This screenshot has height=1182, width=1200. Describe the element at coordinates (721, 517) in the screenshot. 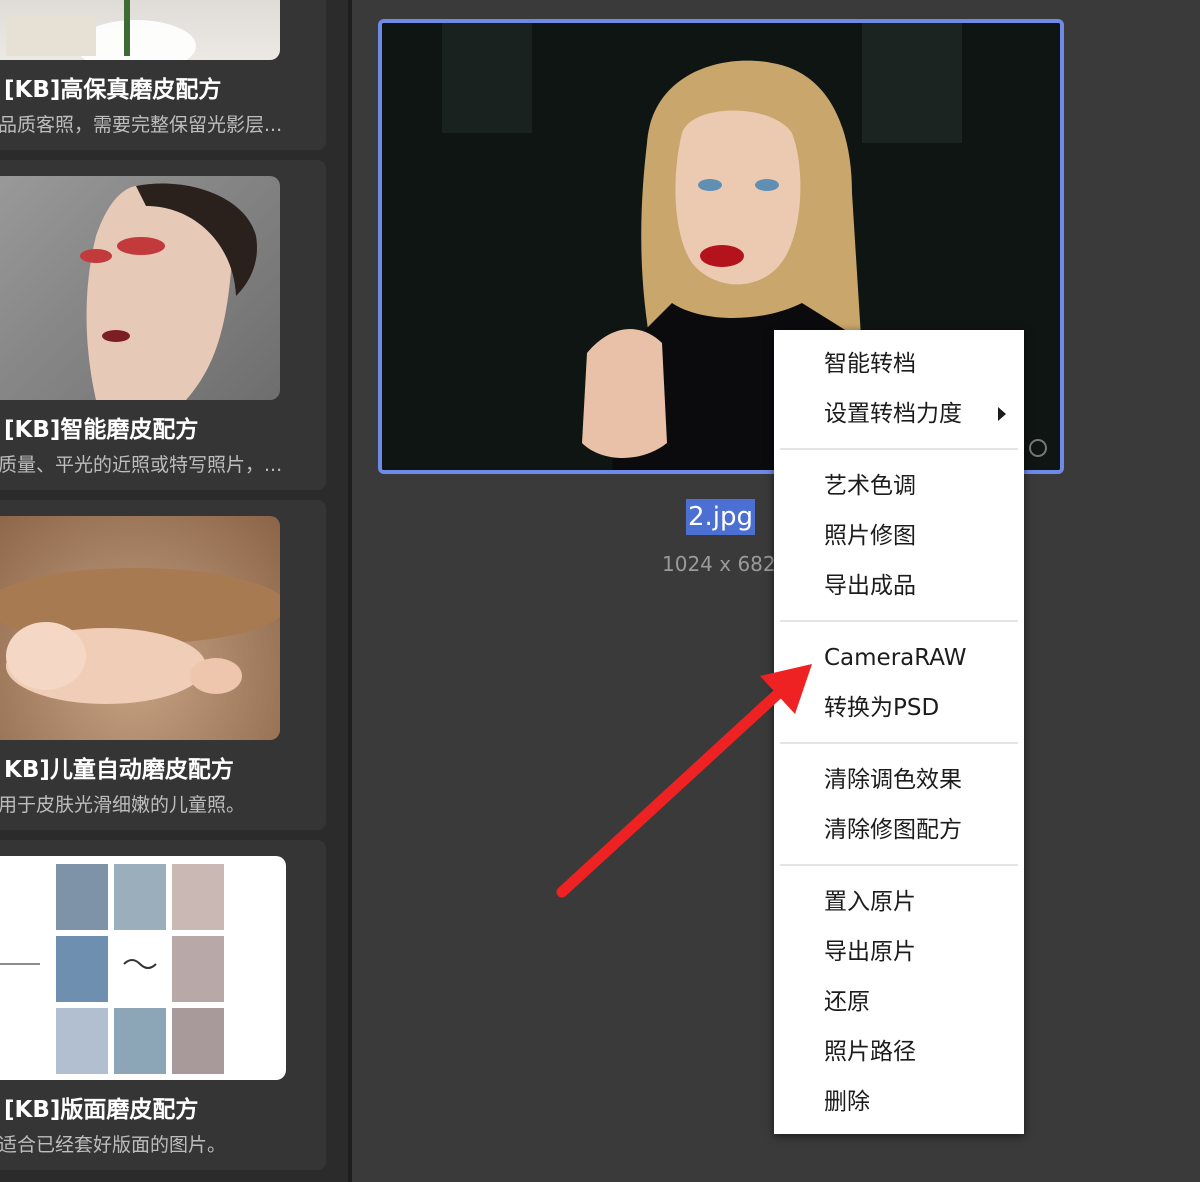

I see `photo-filename: 2.jpg` at that location.